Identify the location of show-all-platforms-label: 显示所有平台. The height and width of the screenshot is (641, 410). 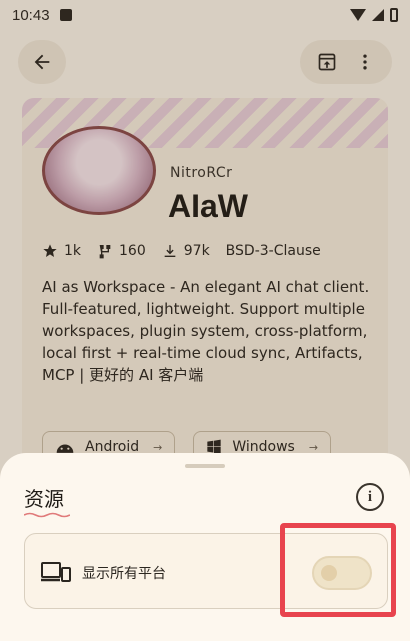
(124, 574).